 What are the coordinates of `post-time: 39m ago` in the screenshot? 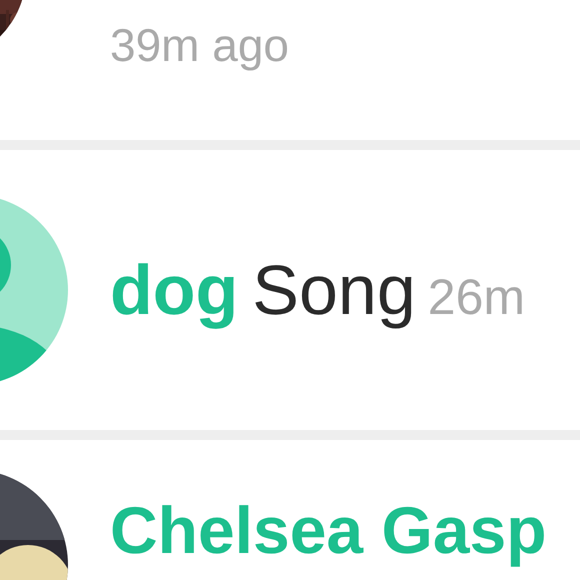 It's located at (200, 45).